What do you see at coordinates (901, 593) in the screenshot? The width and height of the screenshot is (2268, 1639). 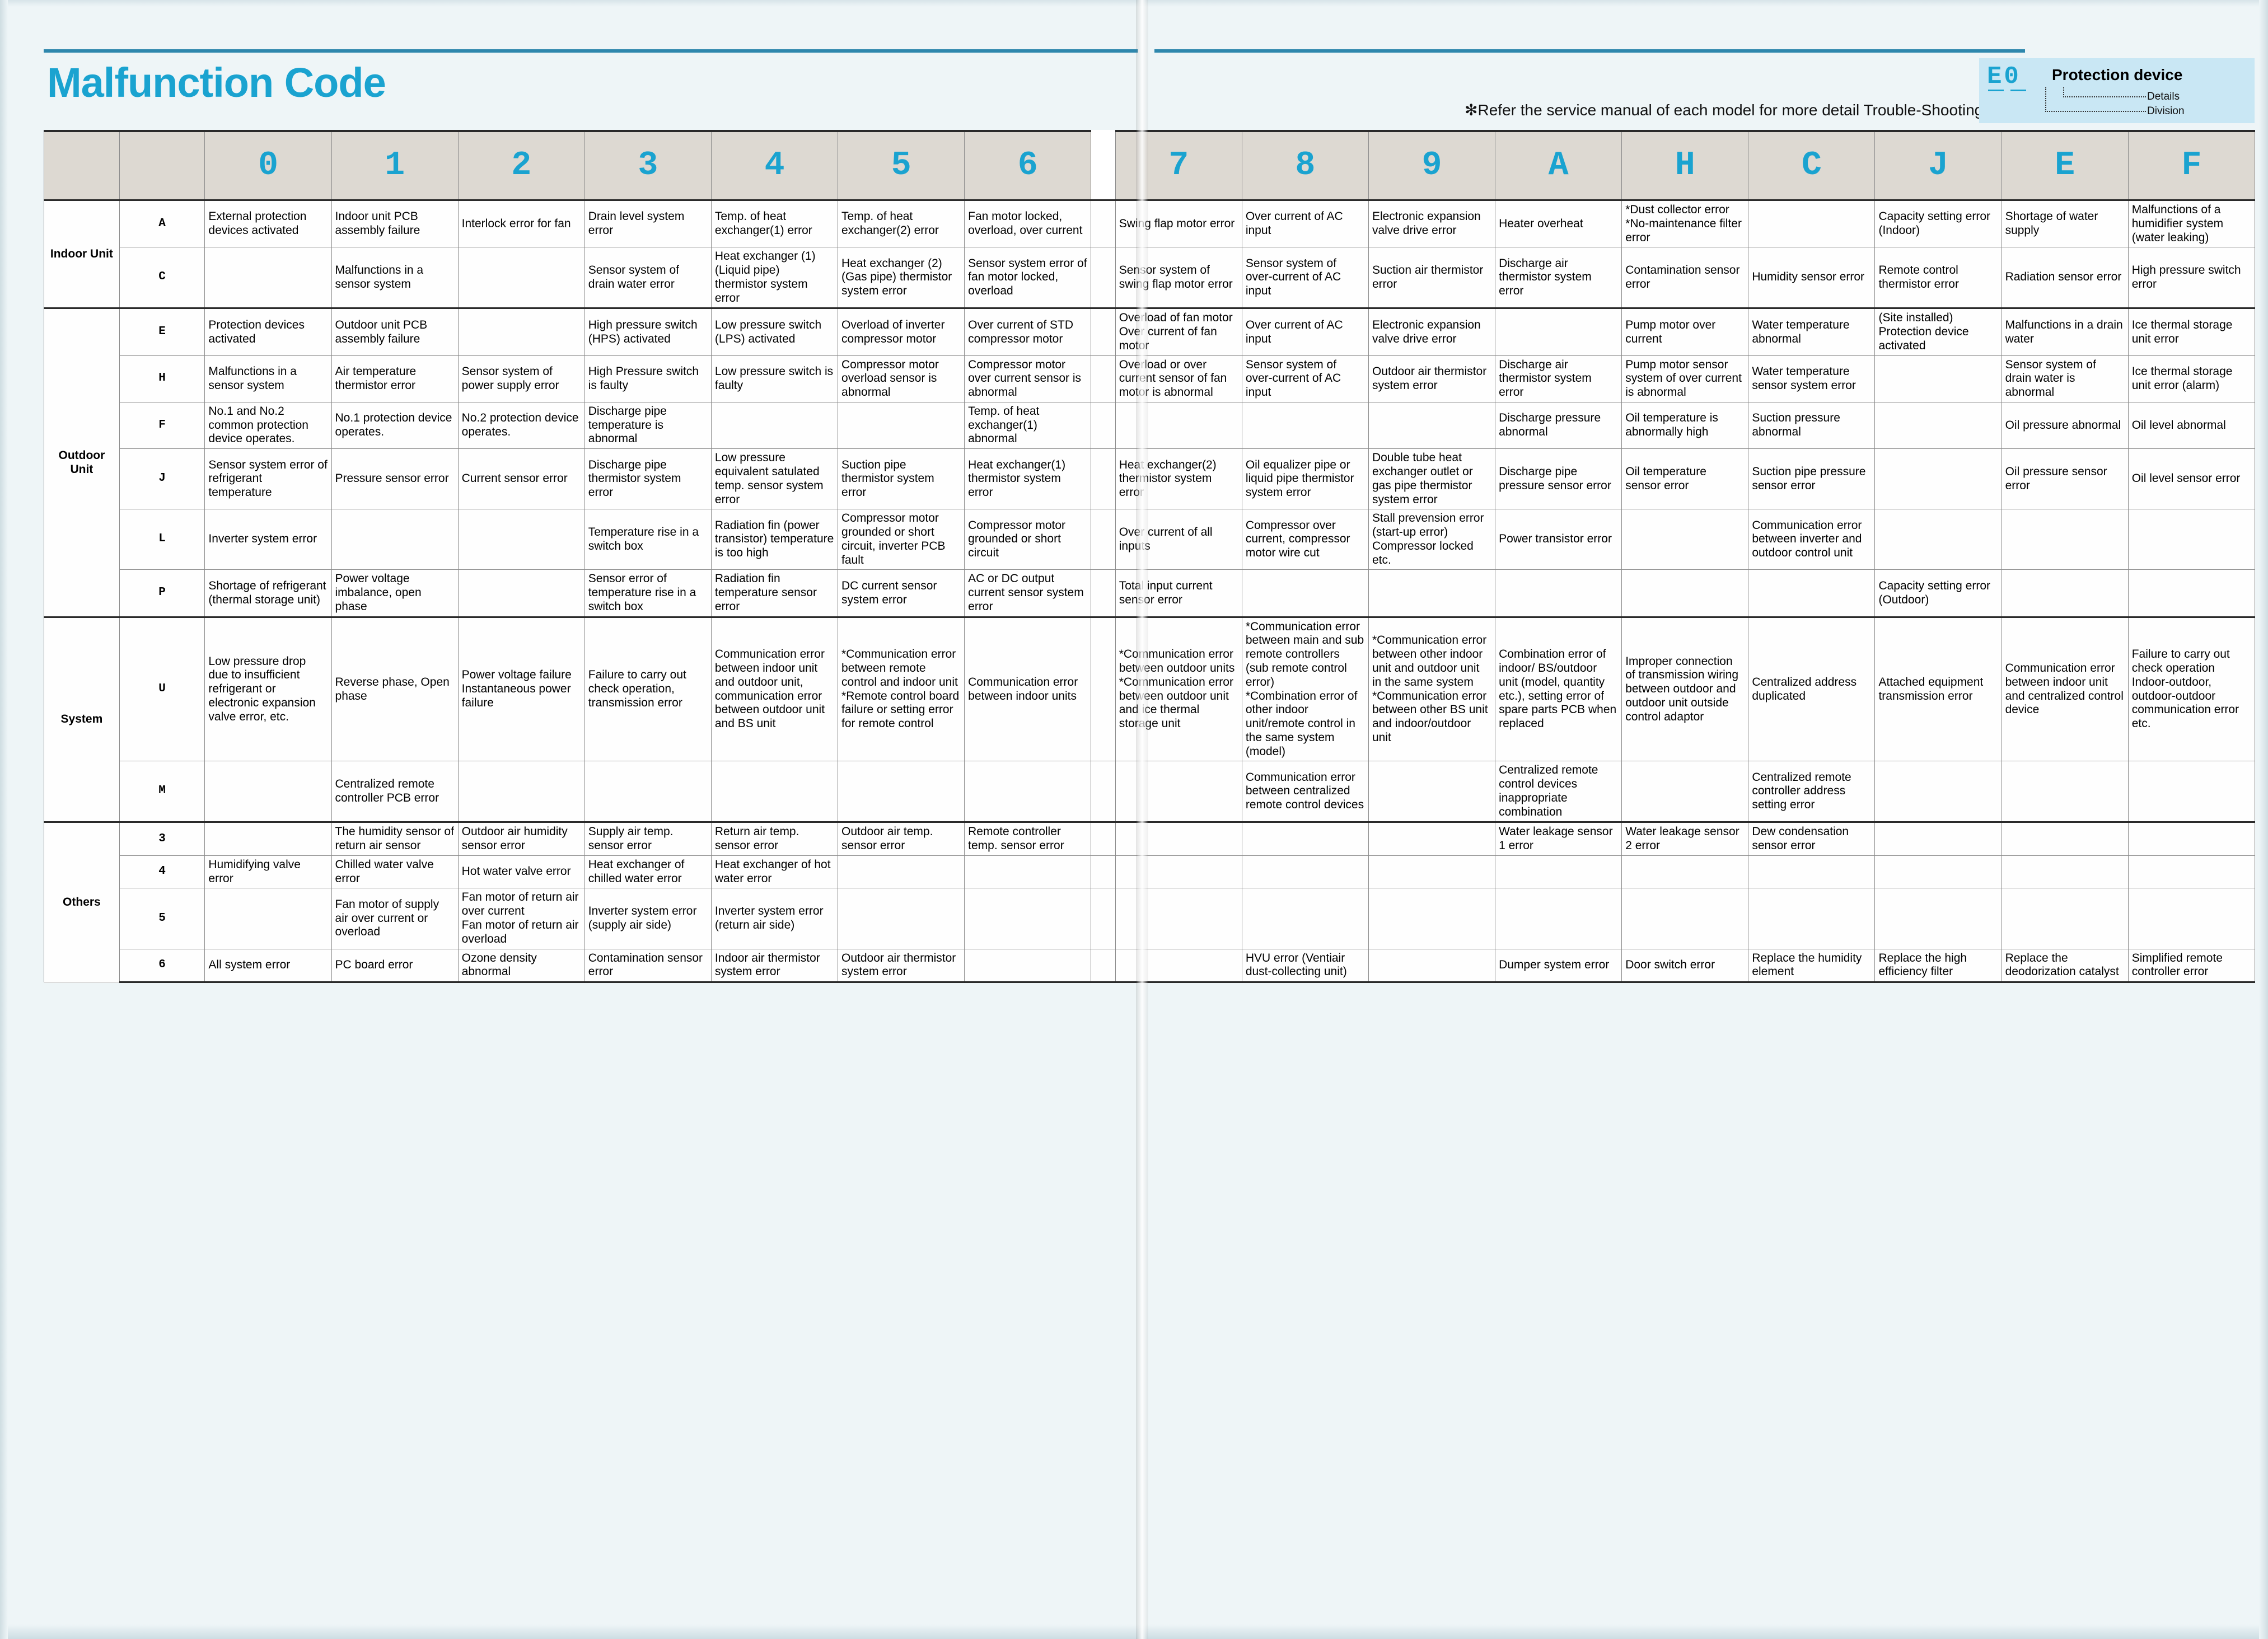 I see `code-cell-P-5: DC current sensor system error` at bounding box center [901, 593].